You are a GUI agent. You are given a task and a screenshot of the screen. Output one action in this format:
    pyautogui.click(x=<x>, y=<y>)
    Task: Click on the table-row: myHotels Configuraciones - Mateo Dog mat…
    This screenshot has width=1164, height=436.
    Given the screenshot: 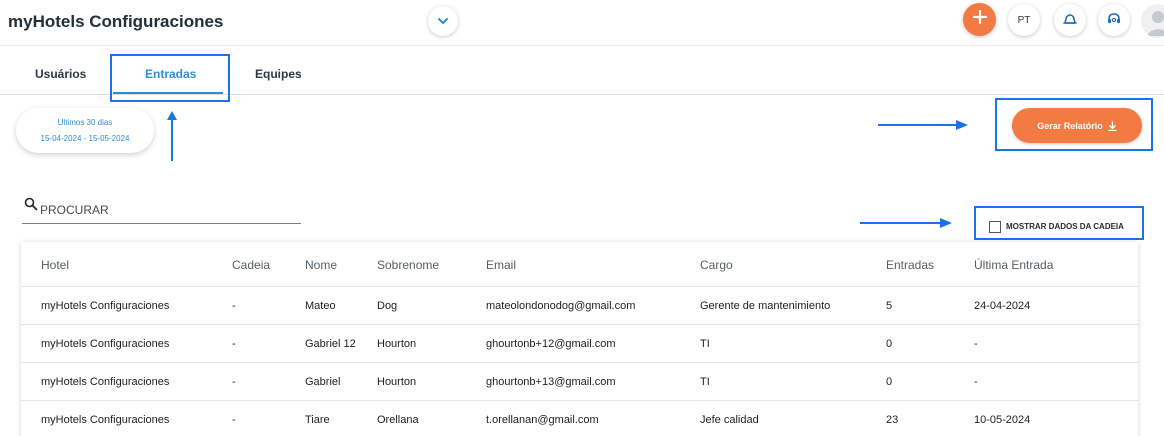 What is the action you would take?
    pyautogui.click(x=579, y=305)
    